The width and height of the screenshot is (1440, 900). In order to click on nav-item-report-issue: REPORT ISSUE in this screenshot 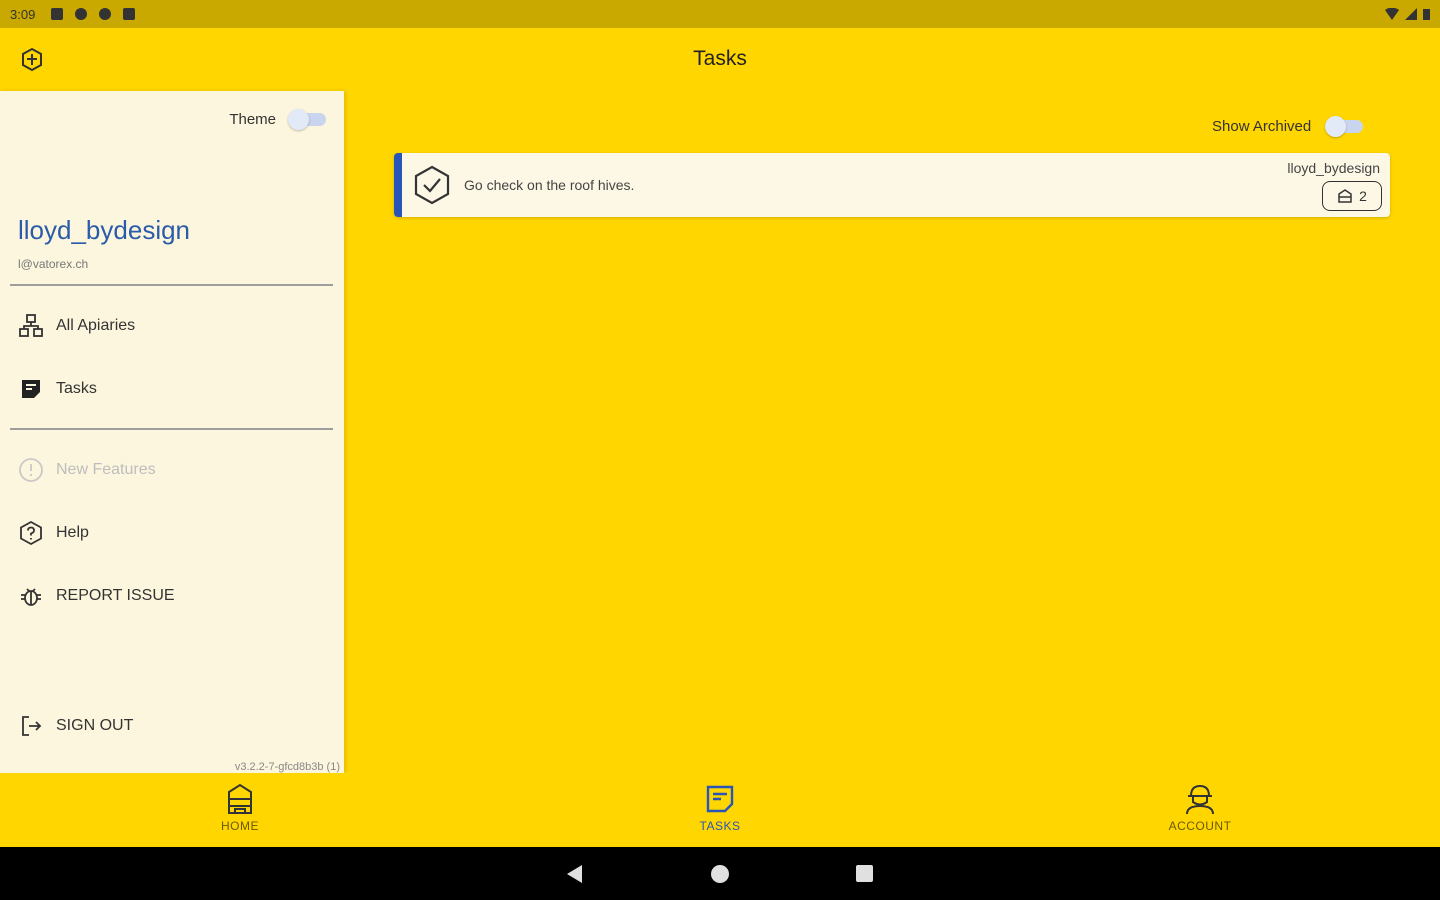, I will do `click(96, 596)`.